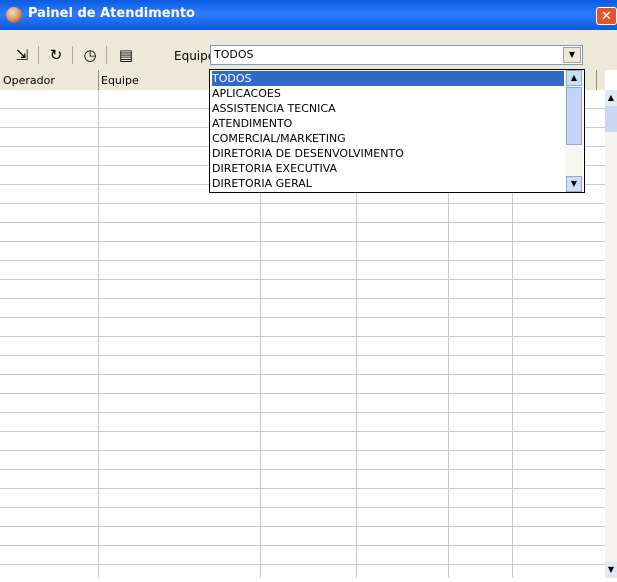  I want to click on dropdown-option-assistencia-tecnica: ASSISTENCIA TECNICA, so click(388, 108).